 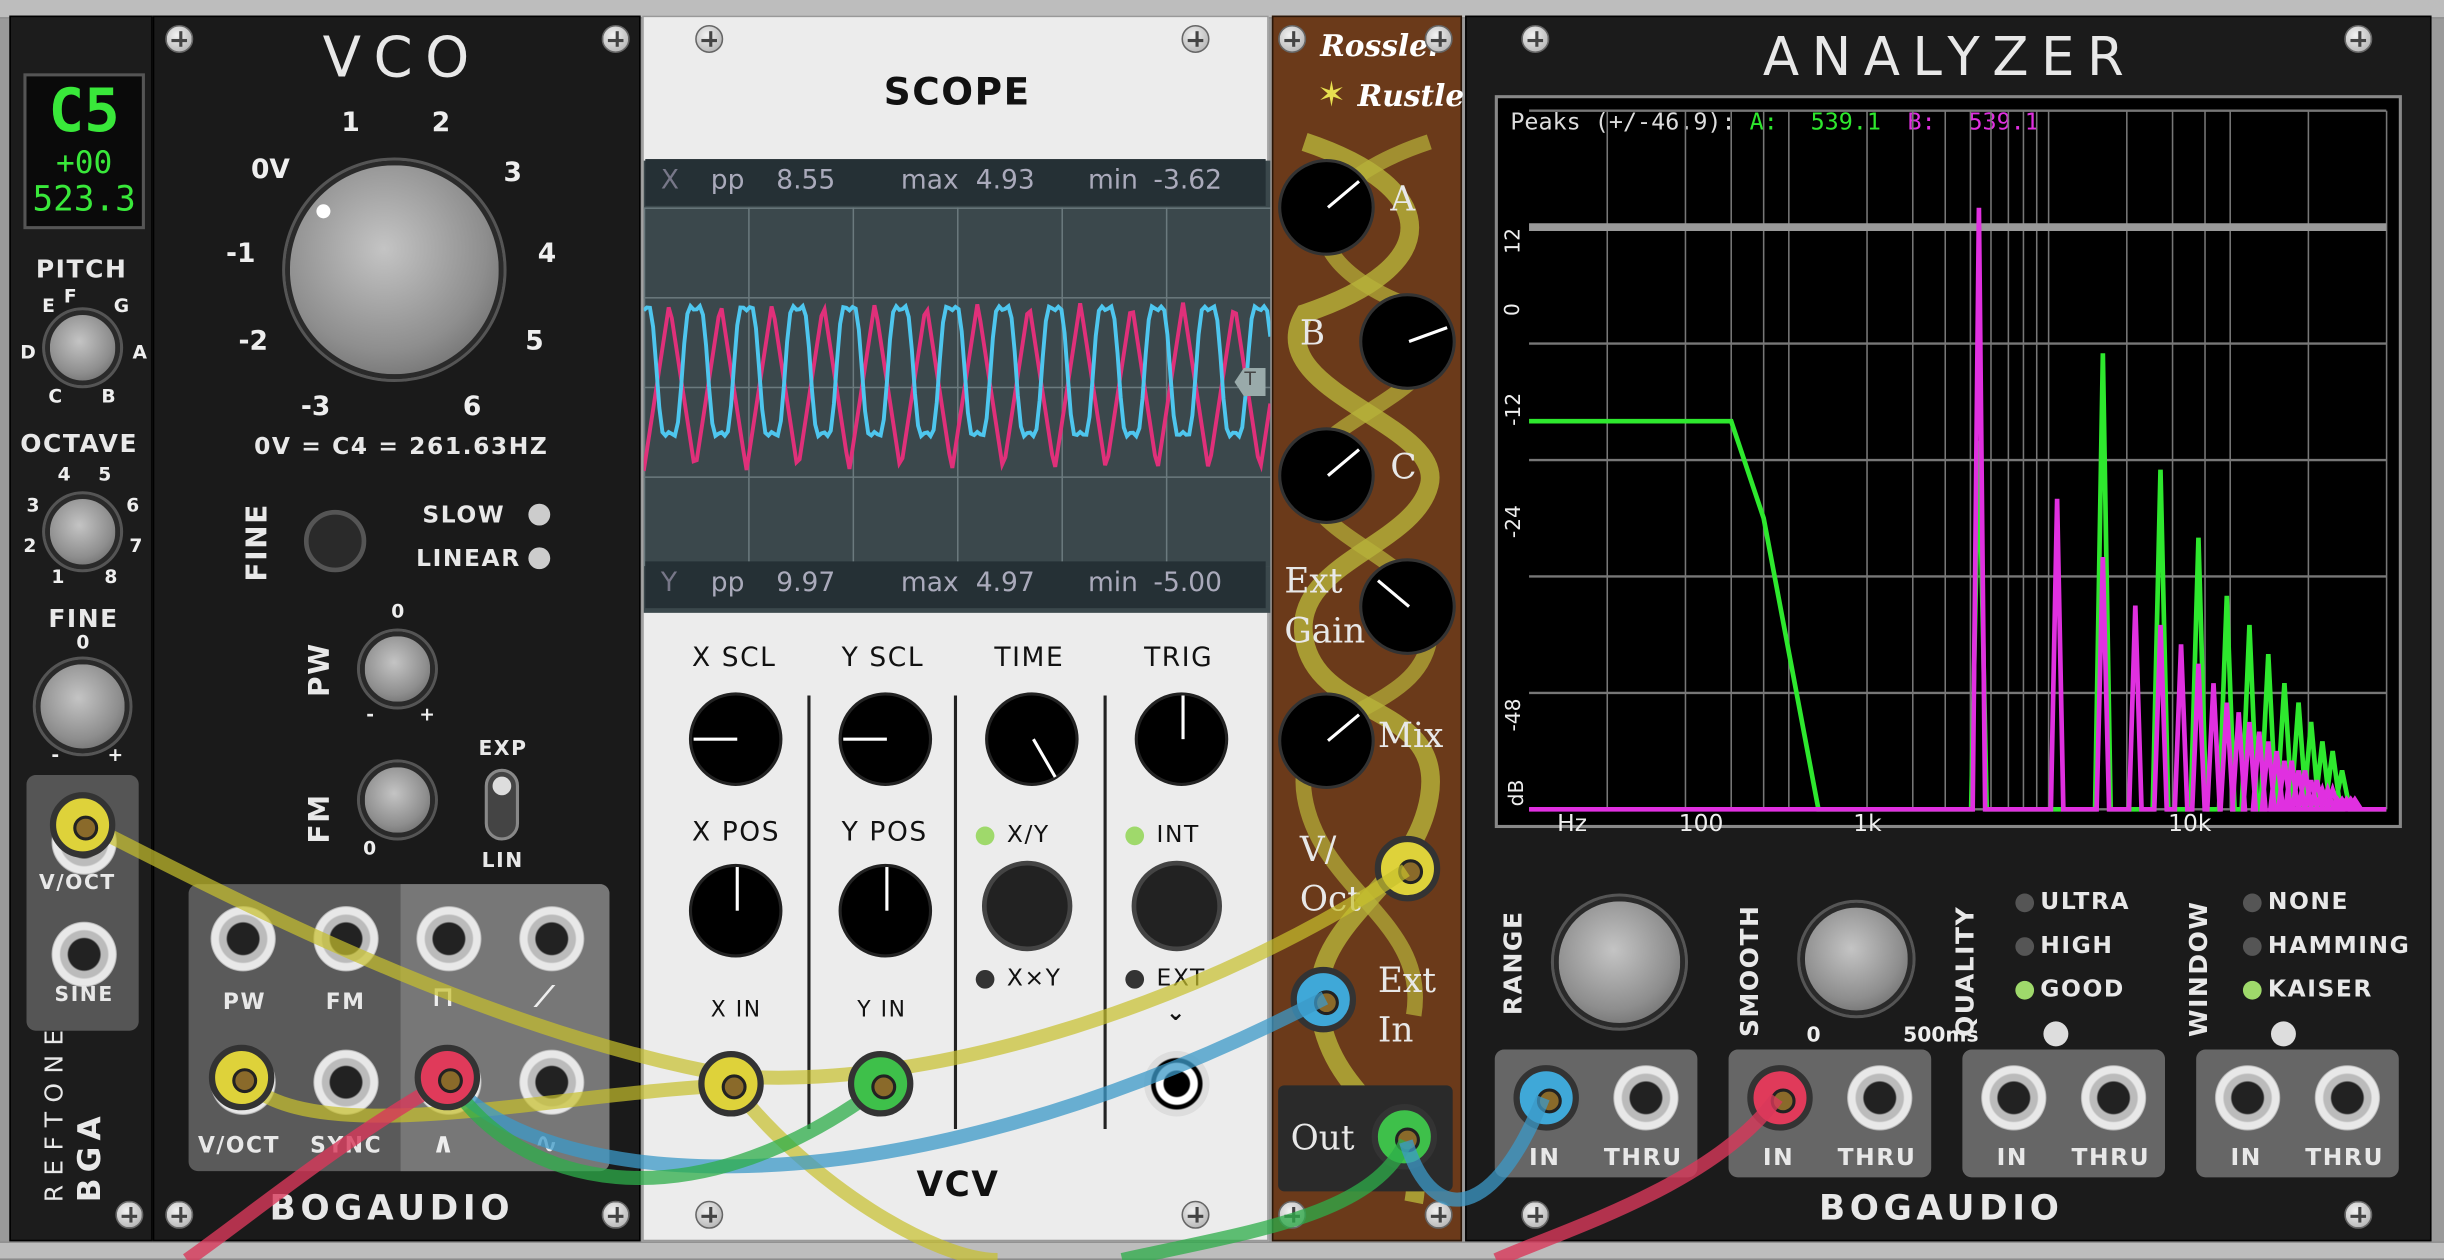 What do you see at coordinates (1780, 1098) in the screenshot?
I see `channel-b-in-jack` at bounding box center [1780, 1098].